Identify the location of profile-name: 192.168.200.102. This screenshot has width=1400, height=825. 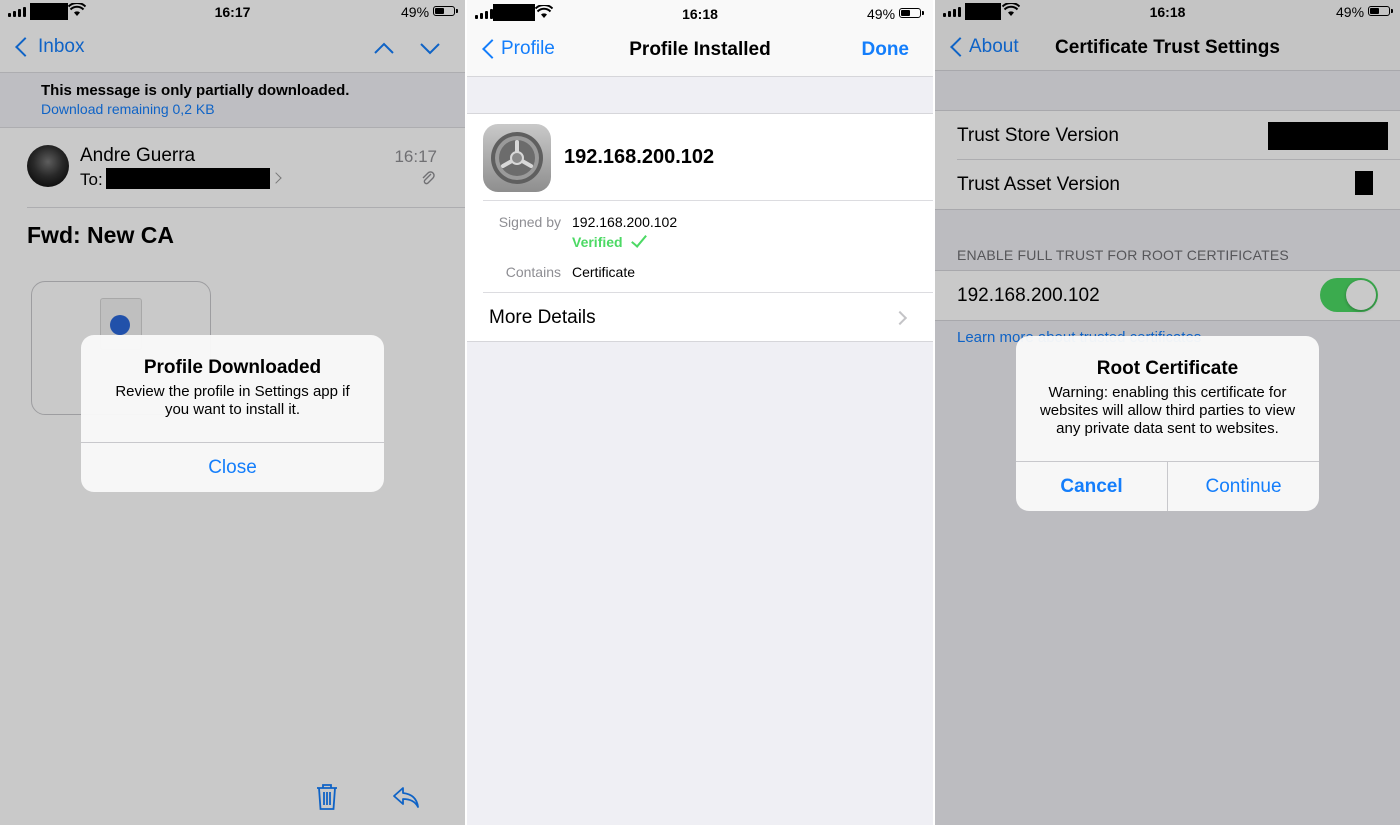
(639, 157).